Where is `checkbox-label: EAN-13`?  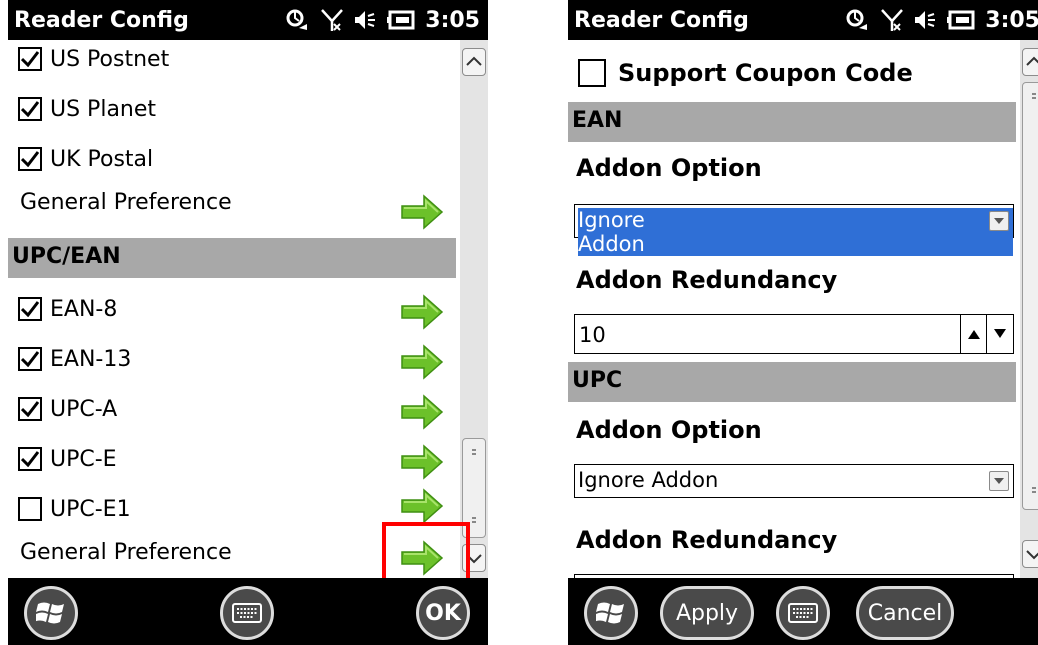
checkbox-label: EAN-13 is located at coordinates (91, 359).